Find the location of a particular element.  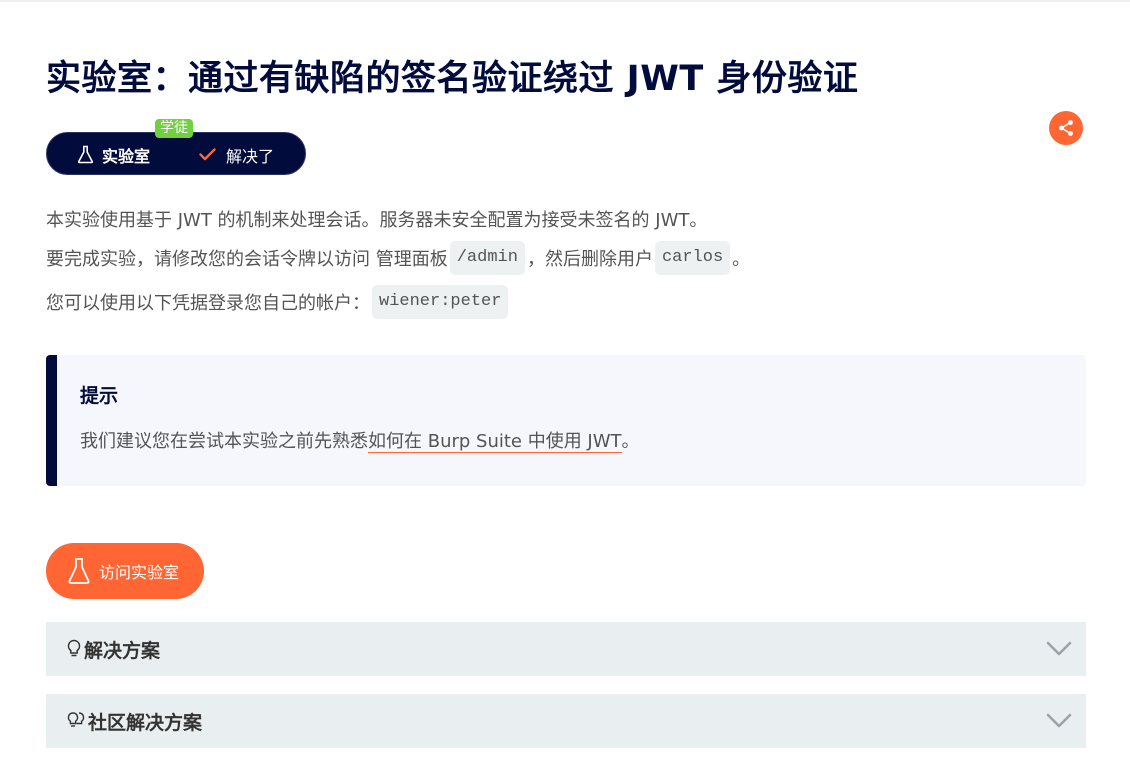

description-line-2-prefix: 要完成实验，请修改您的会话令牌以访问 管理面板 is located at coordinates (247, 259).